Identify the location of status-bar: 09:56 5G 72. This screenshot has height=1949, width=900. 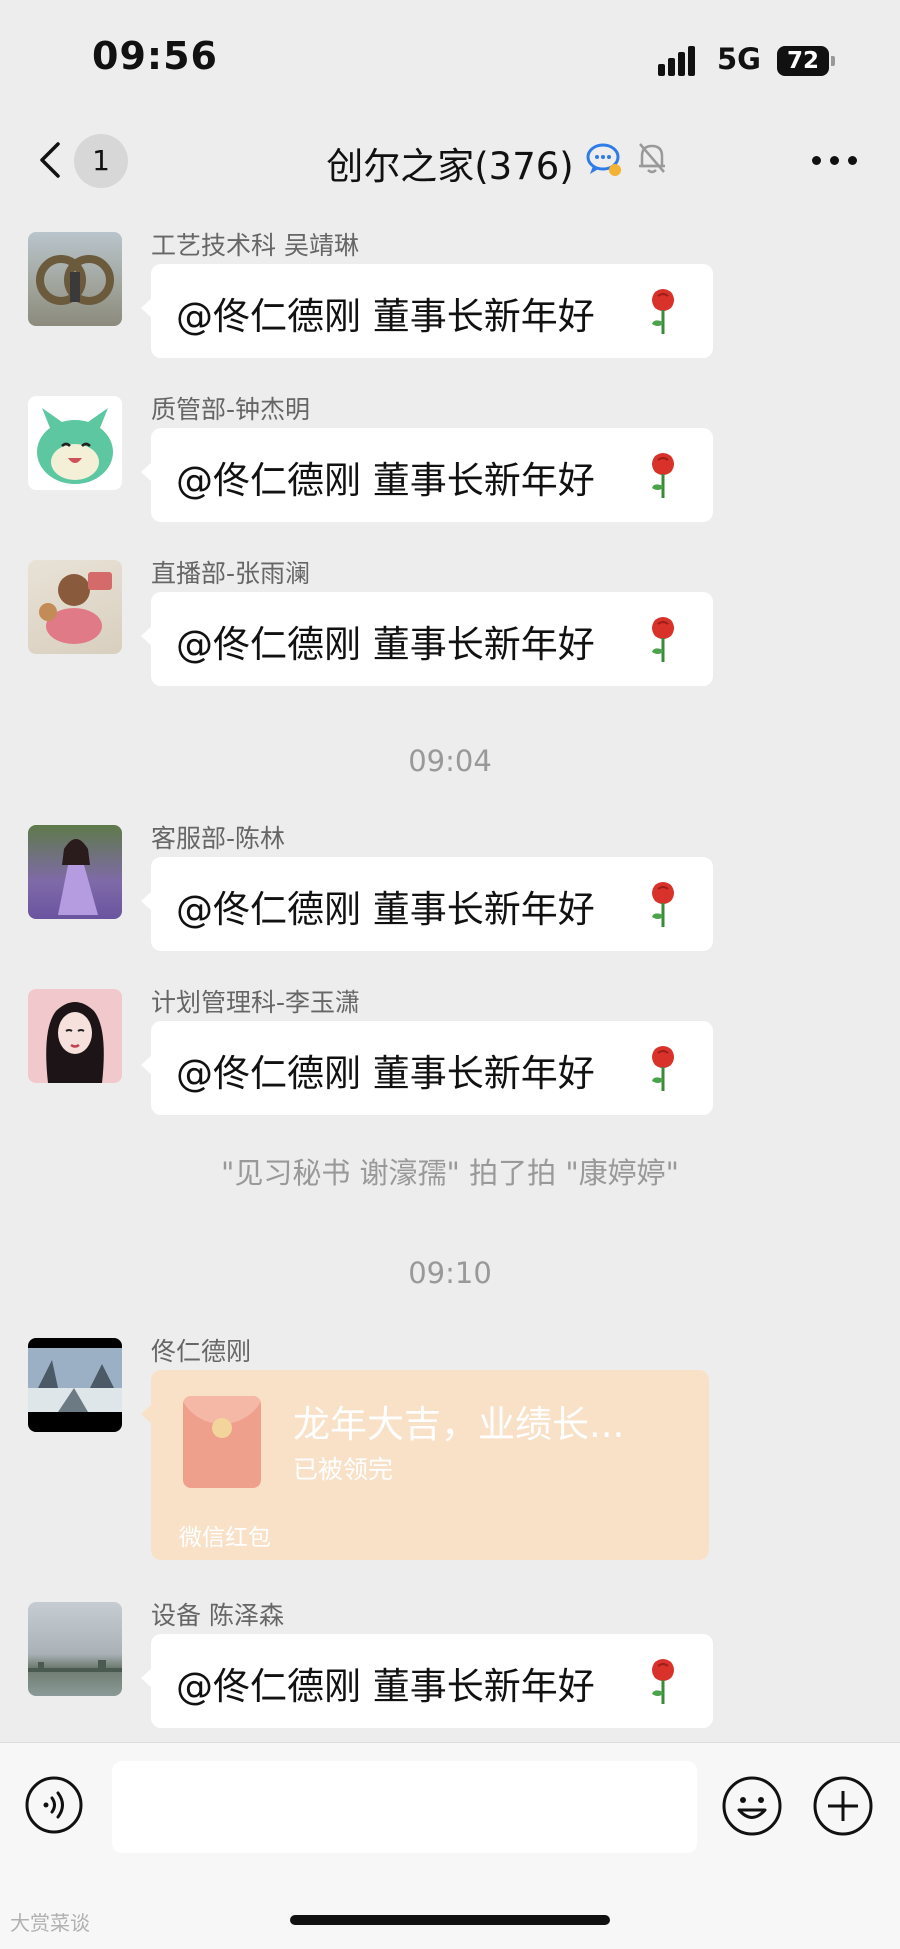
(450, 55).